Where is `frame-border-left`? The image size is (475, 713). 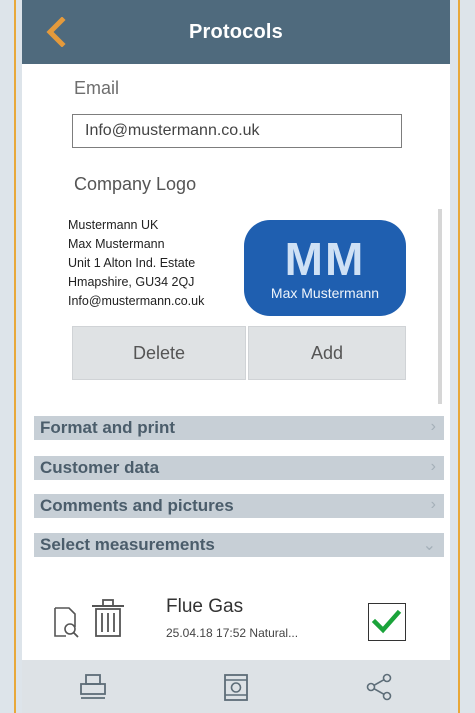 frame-border-left is located at coordinates (15, 356).